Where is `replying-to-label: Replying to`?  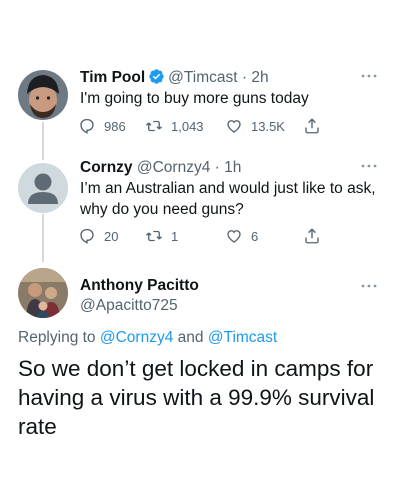
replying-to-label: Replying to is located at coordinates (57, 337).